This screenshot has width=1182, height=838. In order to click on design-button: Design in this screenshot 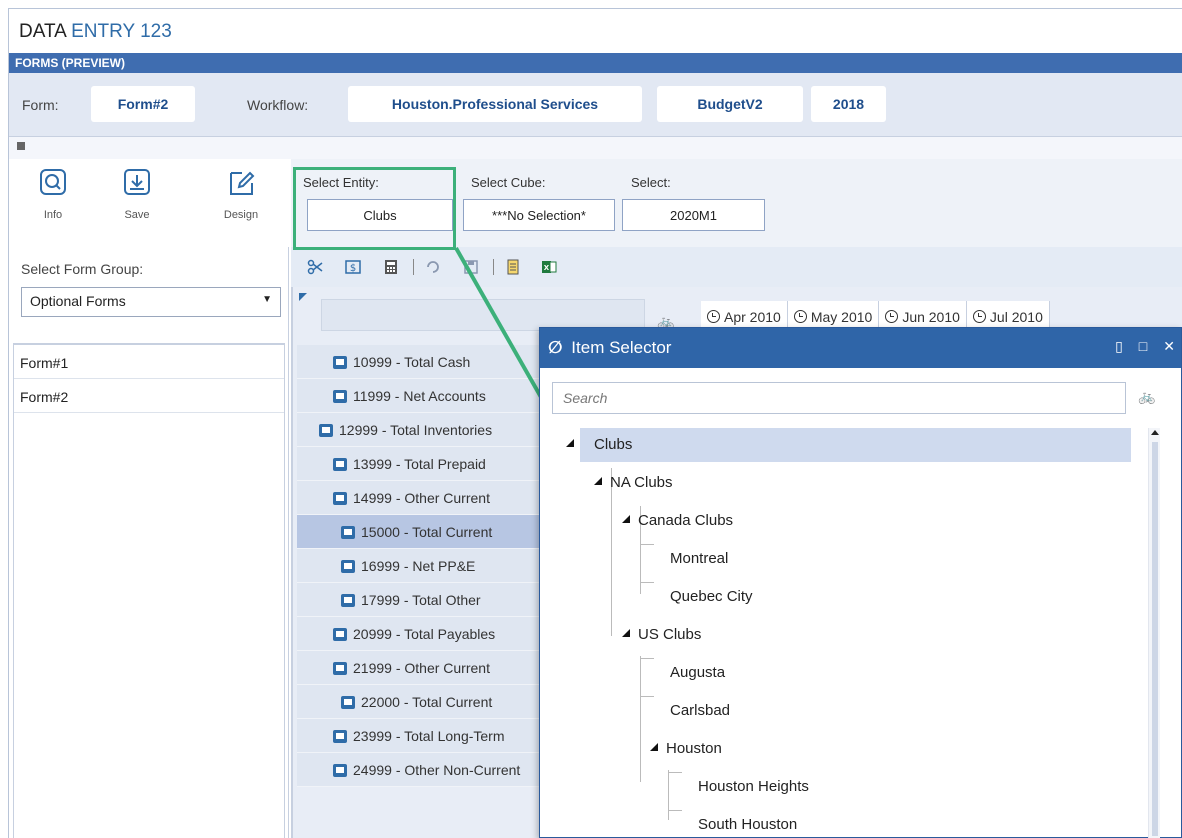, I will do `click(241, 202)`.